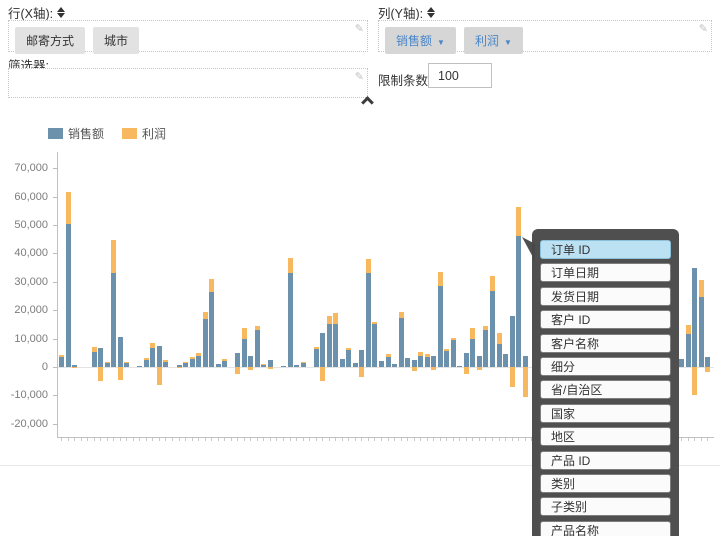  Describe the element at coordinates (605, 528) in the screenshot. I see `context-menu-item: 产品名称` at that location.